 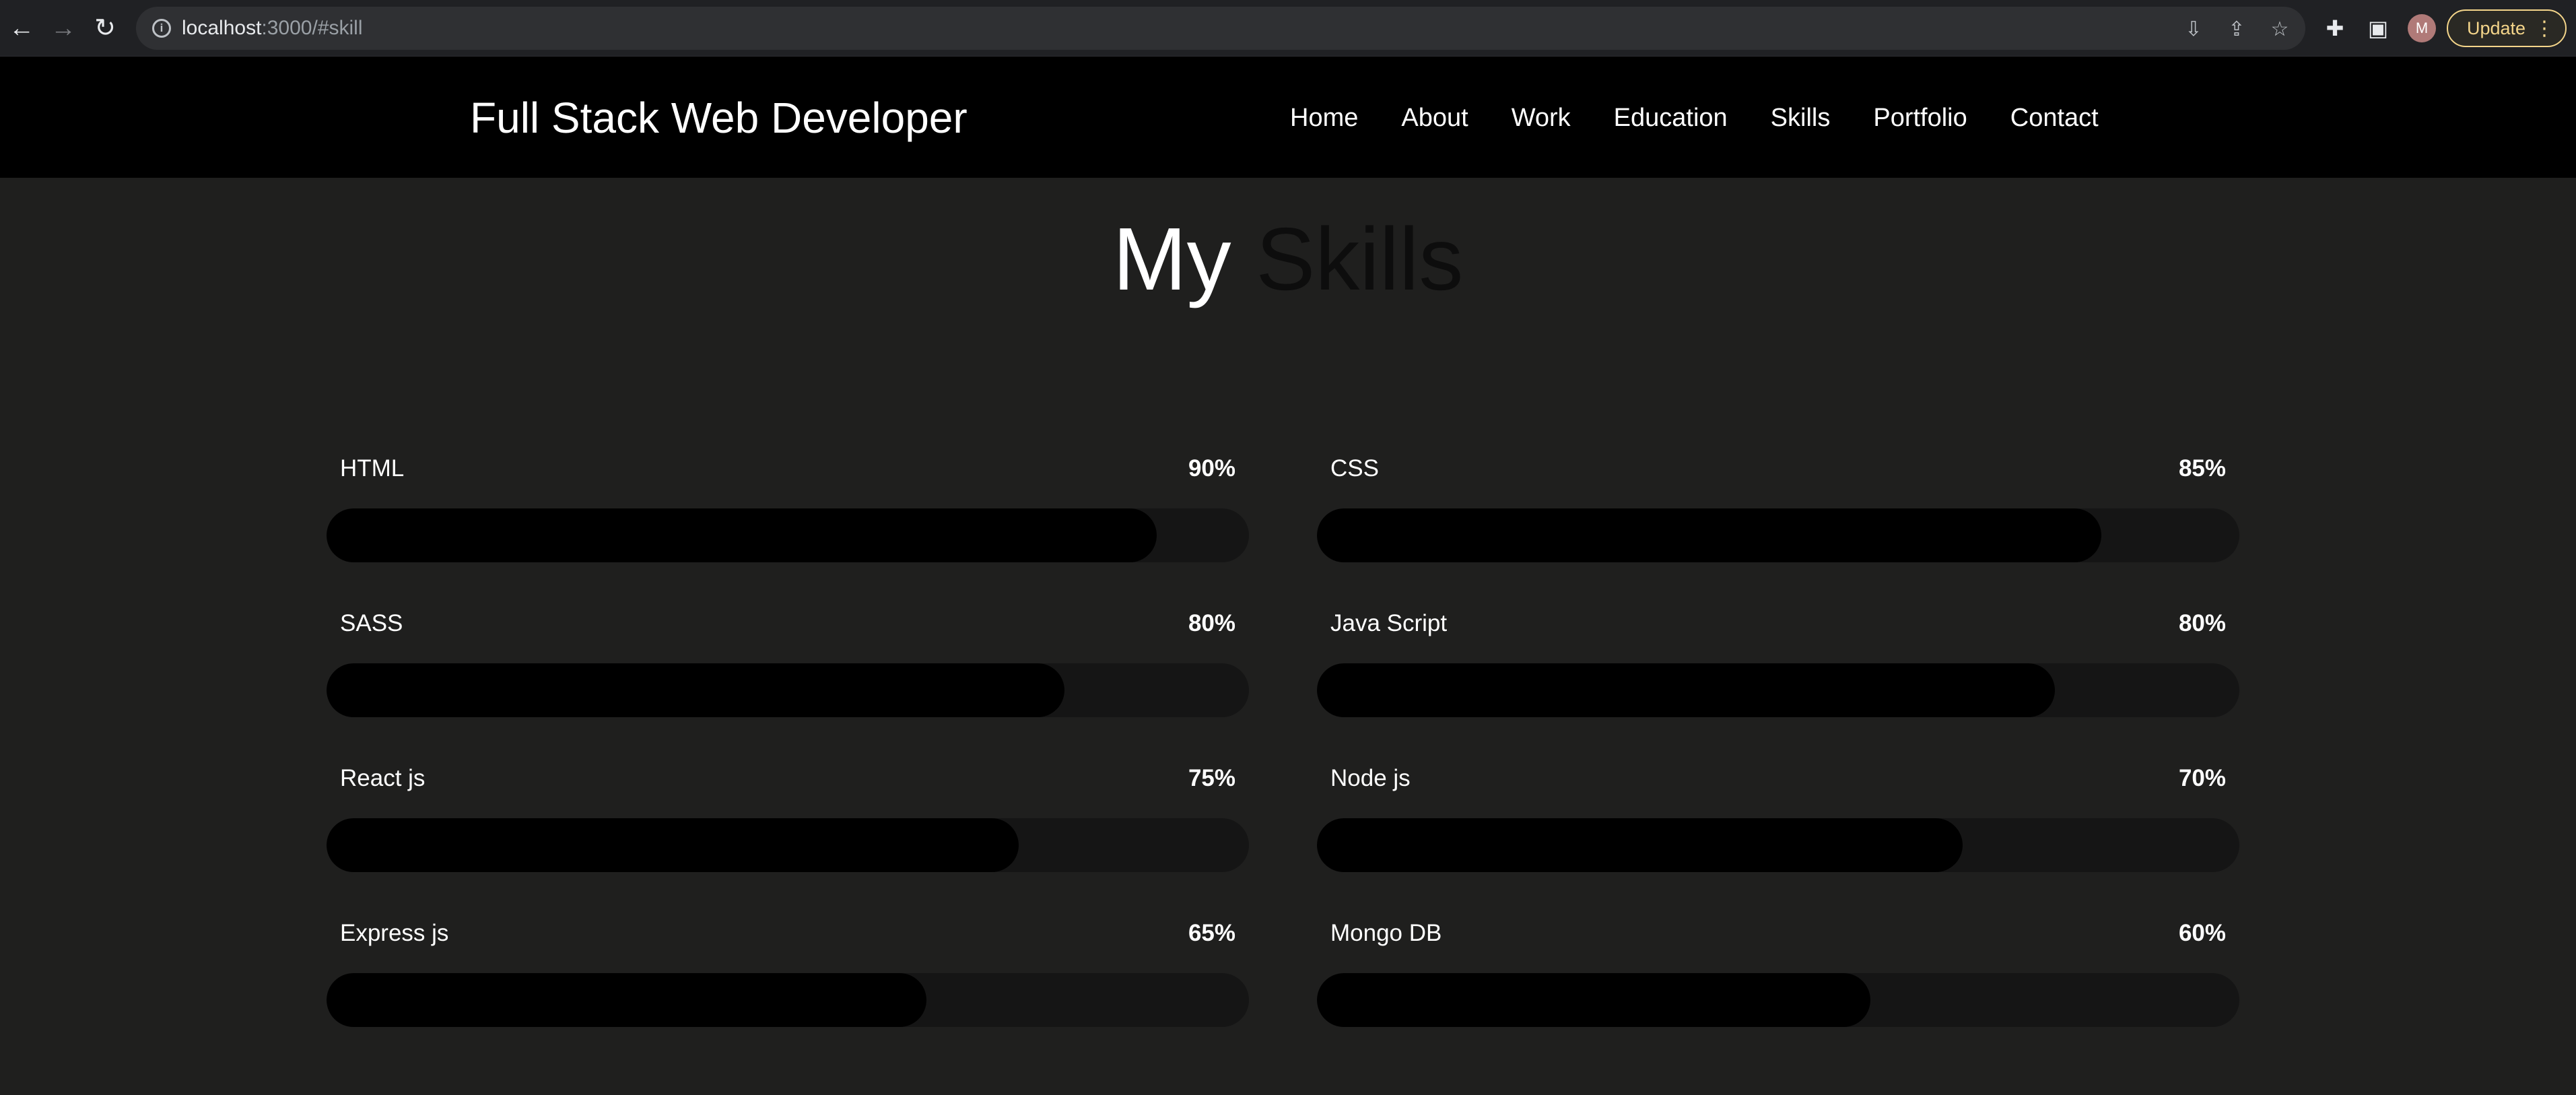 I want to click on skill-percent: 85%, so click(x=2202, y=468).